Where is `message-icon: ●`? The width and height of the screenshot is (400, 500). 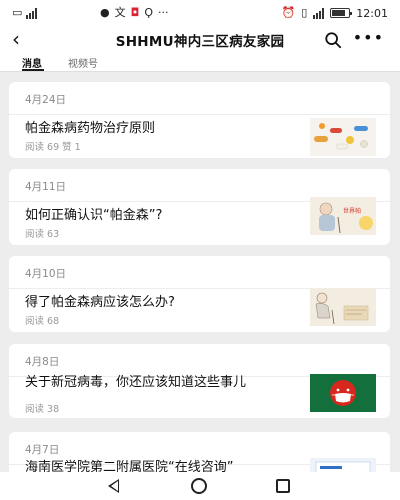 message-icon: ● is located at coordinates (105, 12).